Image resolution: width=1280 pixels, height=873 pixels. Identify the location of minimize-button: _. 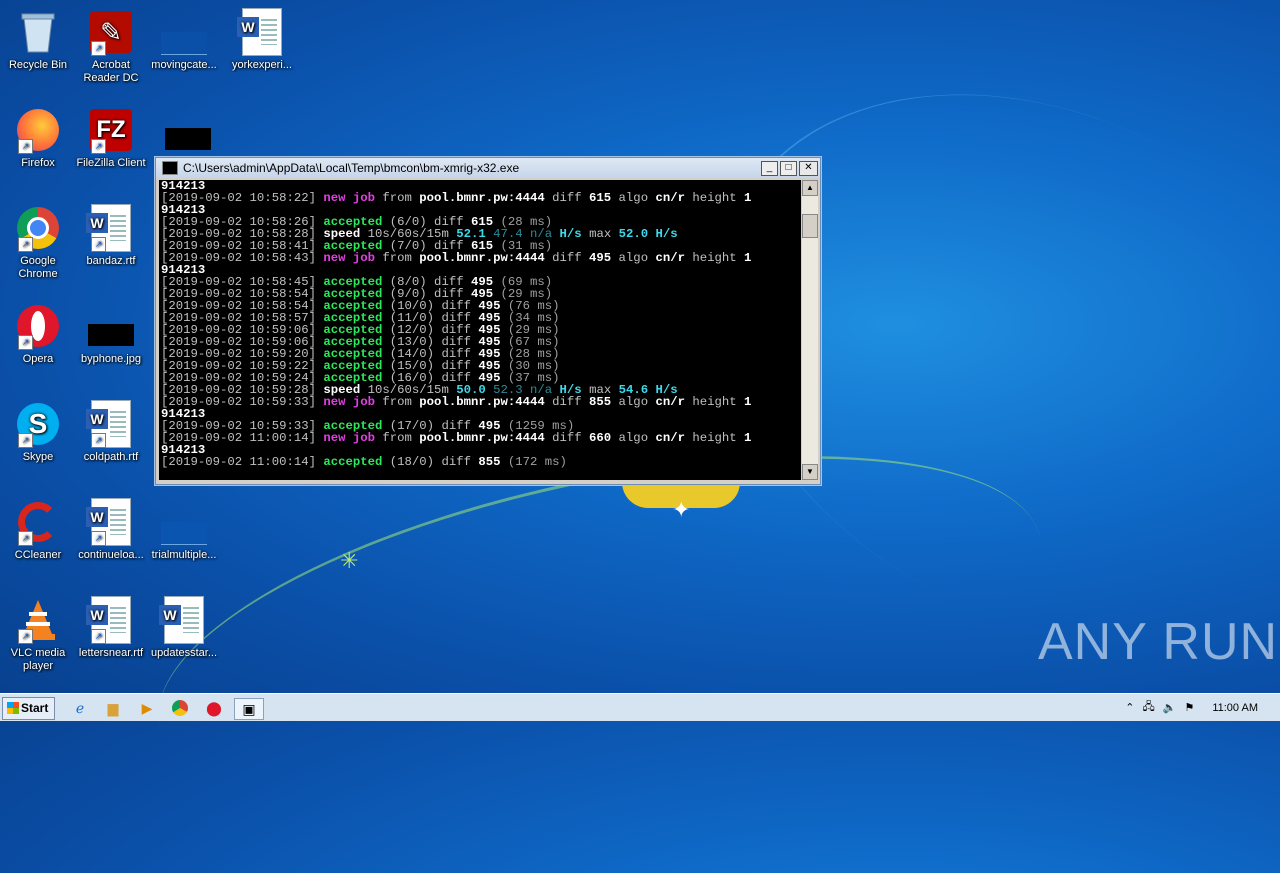
(769, 168).